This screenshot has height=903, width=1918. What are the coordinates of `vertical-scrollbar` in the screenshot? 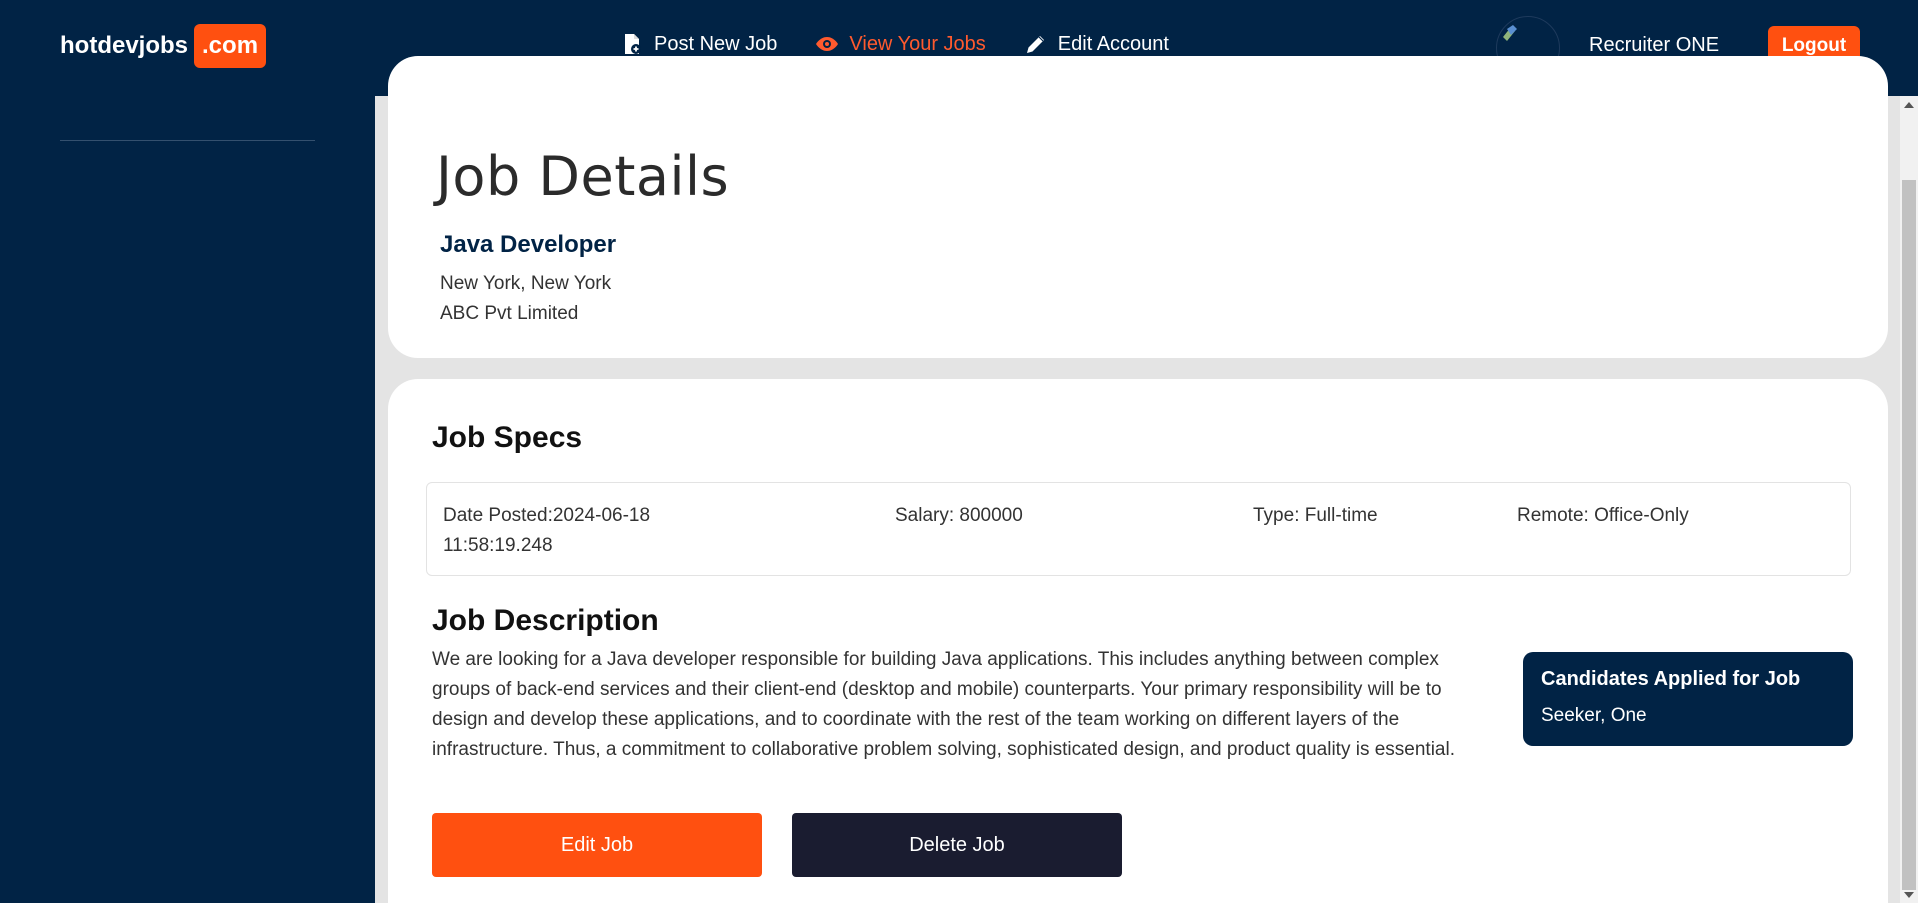 It's located at (1909, 499).